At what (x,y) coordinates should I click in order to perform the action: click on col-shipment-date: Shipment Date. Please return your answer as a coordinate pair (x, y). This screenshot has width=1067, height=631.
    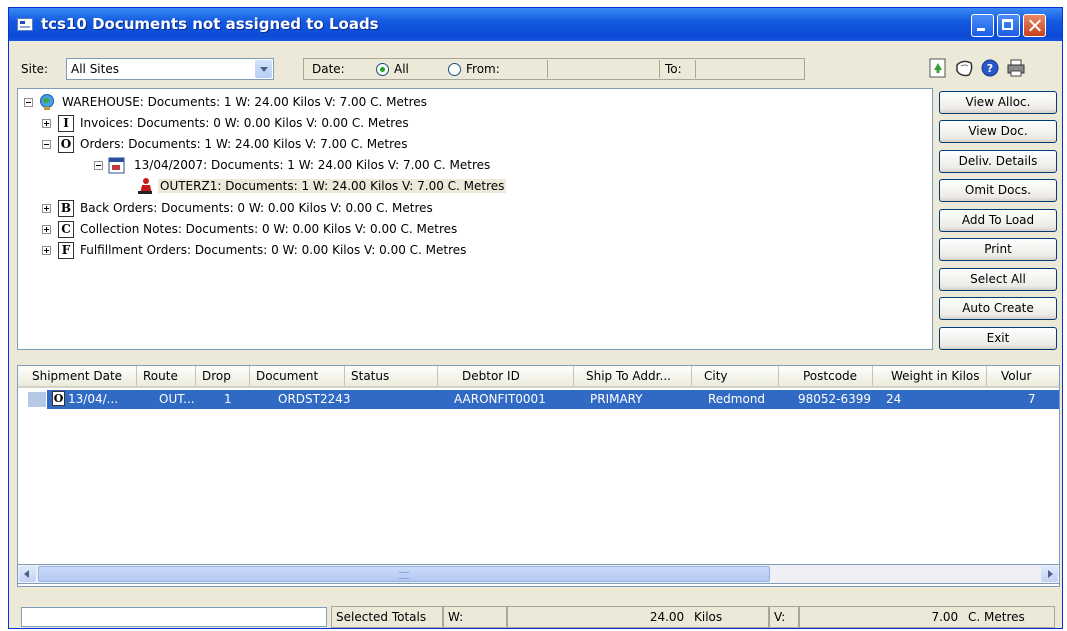
    Looking at the image, I should click on (77, 376).